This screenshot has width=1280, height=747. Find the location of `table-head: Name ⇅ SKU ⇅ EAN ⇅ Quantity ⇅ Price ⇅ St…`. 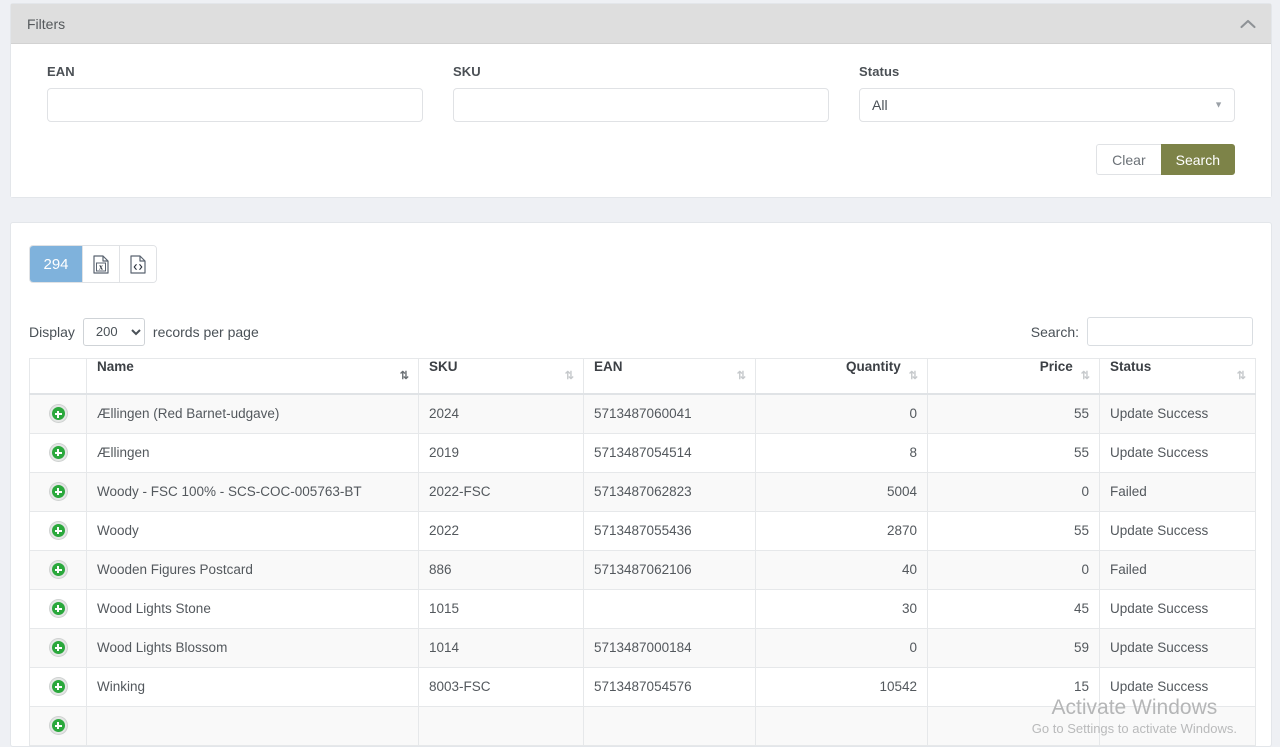

table-head: Name ⇅ SKU ⇅ EAN ⇅ Quantity ⇅ Price ⇅ St… is located at coordinates (642, 376).